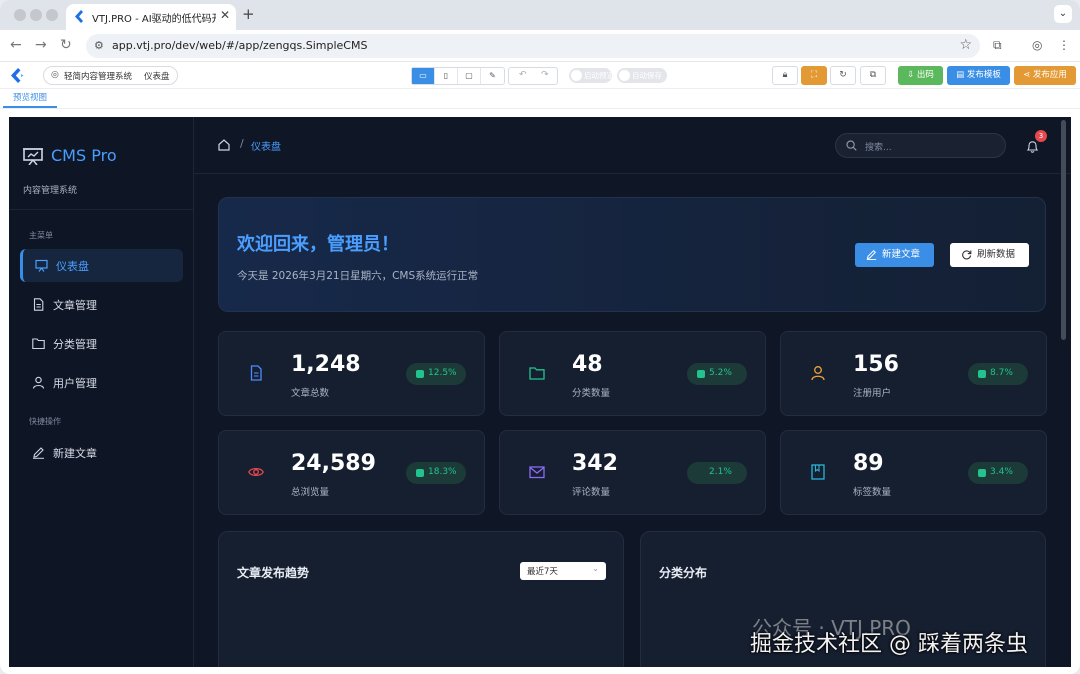  Describe the element at coordinates (965, 45) in the screenshot. I see `bookmark-star-icon: ☆` at that location.